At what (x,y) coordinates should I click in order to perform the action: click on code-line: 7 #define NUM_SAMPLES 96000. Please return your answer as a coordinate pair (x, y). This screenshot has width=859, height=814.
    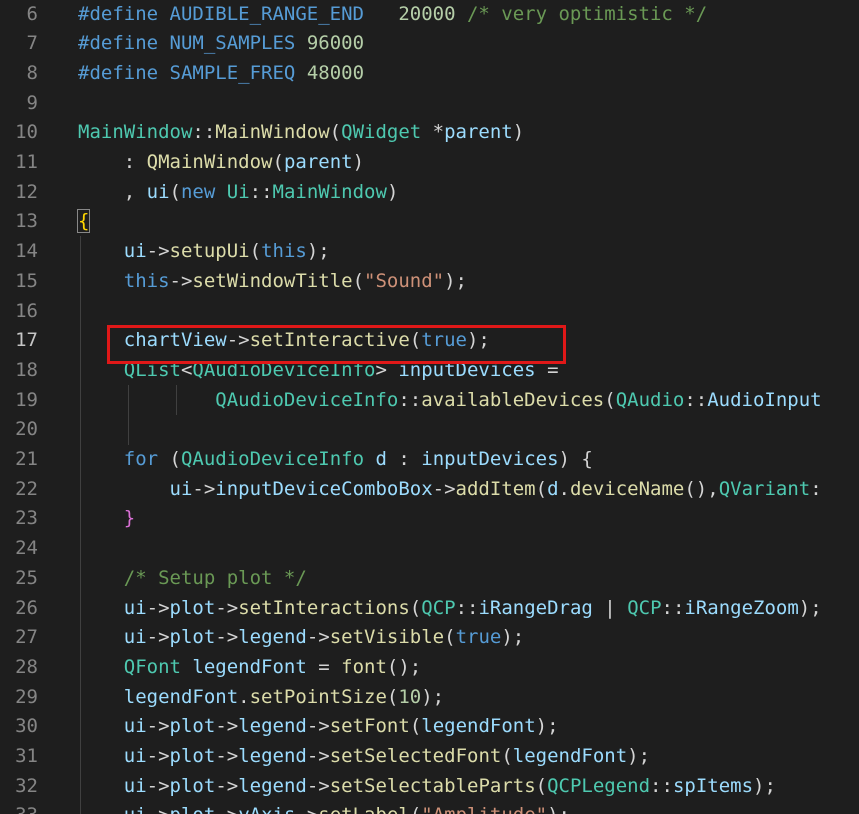
    Looking at the image, I should click on (429, 44).